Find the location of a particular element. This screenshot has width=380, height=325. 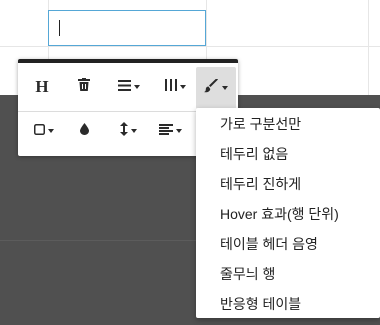

paintbrush-icon is located at coordinates (211, 87).